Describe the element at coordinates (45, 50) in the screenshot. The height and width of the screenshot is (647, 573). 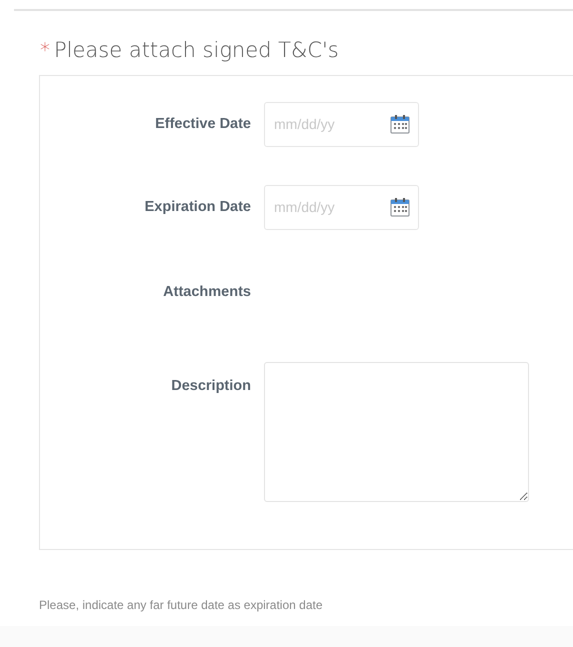
I see `required-asterisk: *` at that location.